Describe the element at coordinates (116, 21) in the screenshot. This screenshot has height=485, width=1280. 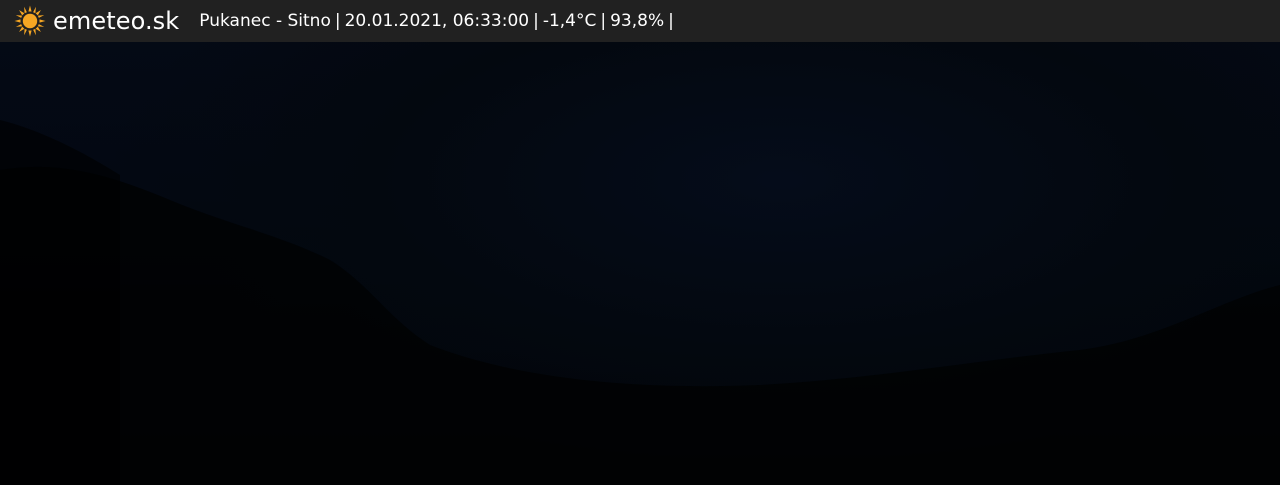
I see `brand-name: emeteo.sk` at that location.